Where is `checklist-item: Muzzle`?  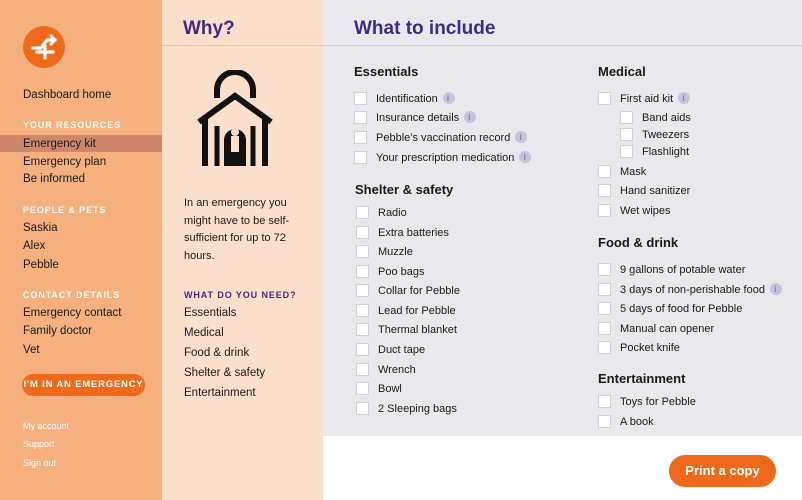 checklist-item: Muzzle is located at coordinates (384, 251).